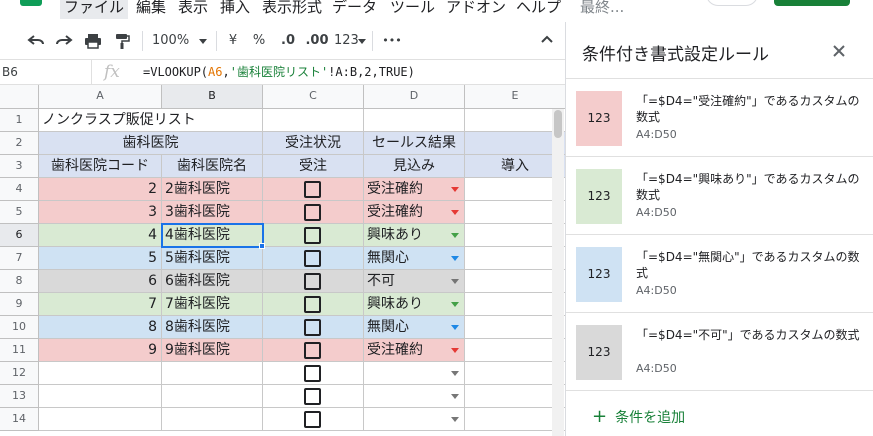  What do you see at coordinates (279, 72) in the screenshot?
I see `formula-input: =VLOOKUP(A6,'歯科医院リスト'!A:B,2,TRUE)` at bounding box center [279, 72].